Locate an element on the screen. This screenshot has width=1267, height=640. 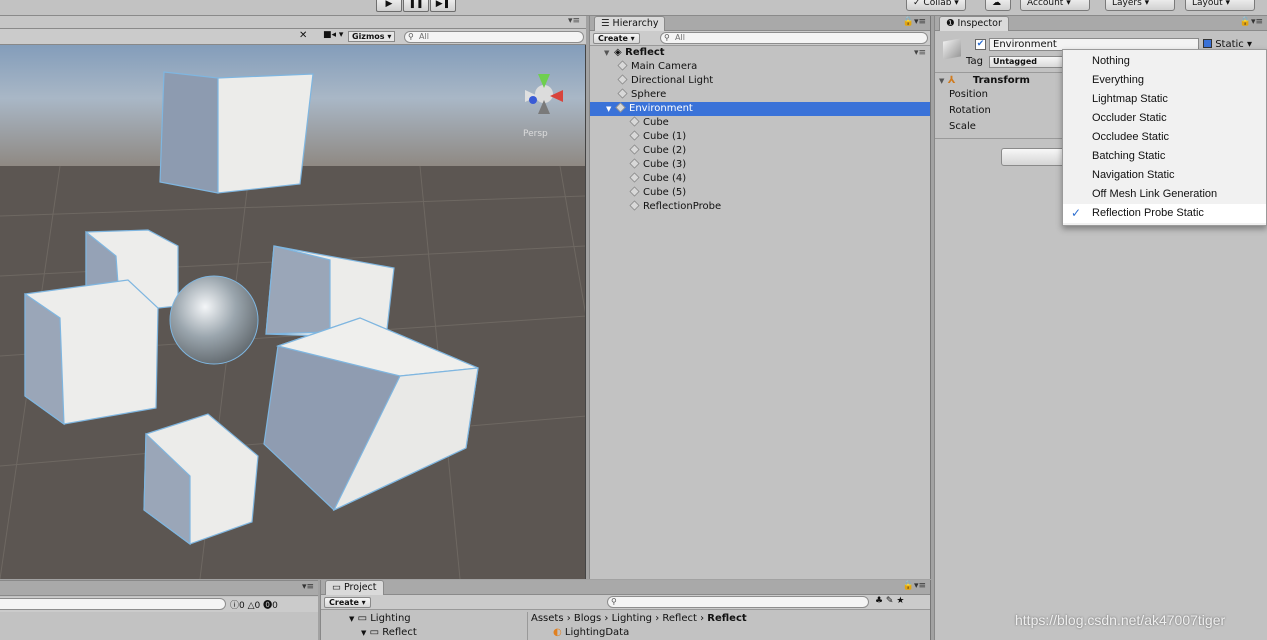
cube-top is located at coordinates (236, 132).